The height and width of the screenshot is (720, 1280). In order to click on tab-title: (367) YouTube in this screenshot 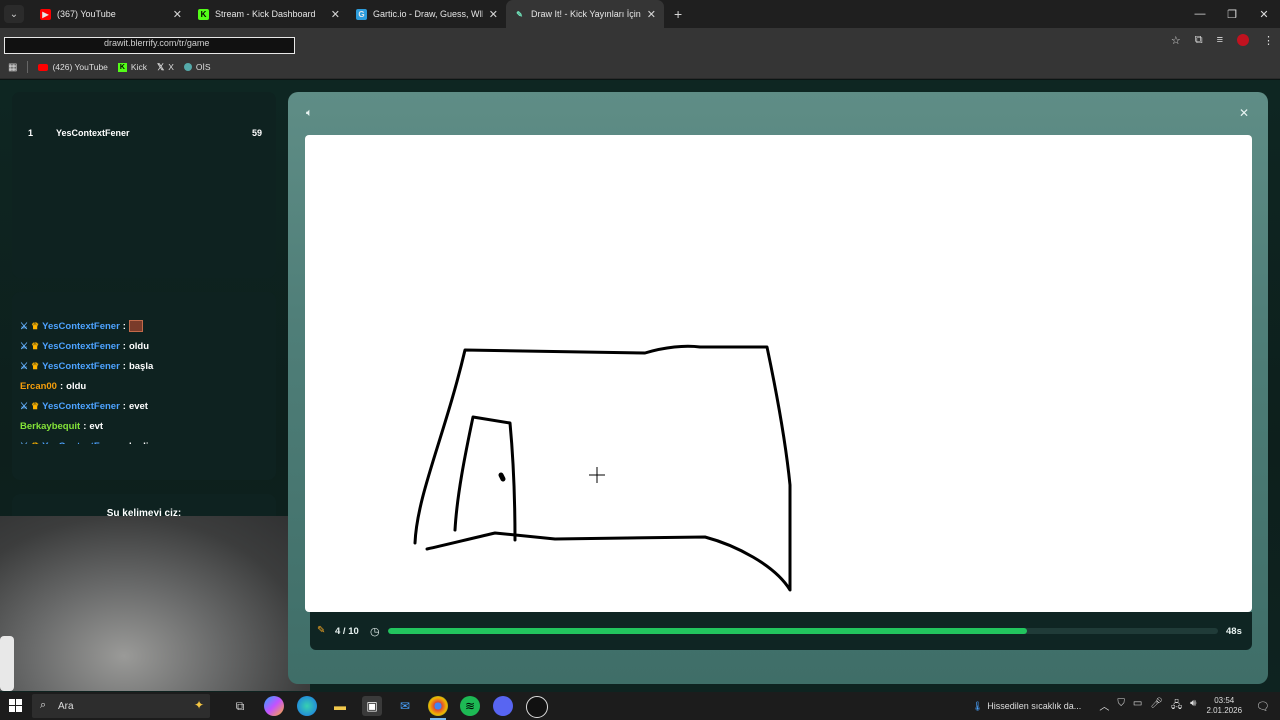, I will do `click(86, 14)`.